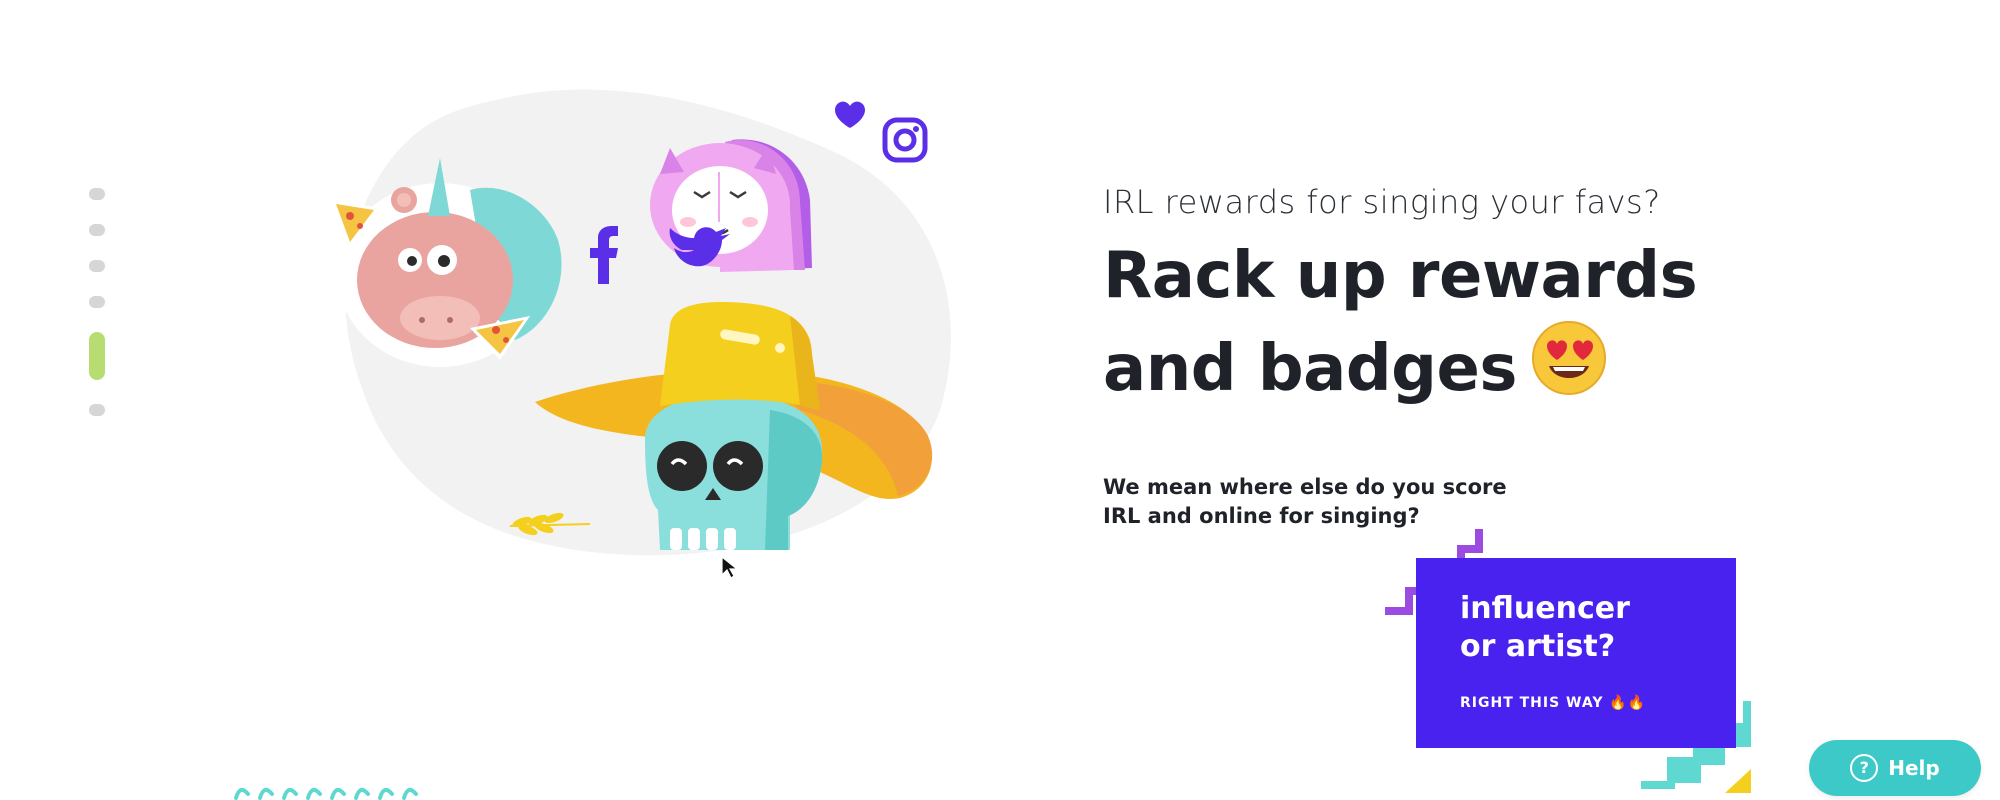 The image size is (2000, 800). Describe the element at coordinates (332, 790) in the screenshot. I see `zigzag-decoration` at that location.